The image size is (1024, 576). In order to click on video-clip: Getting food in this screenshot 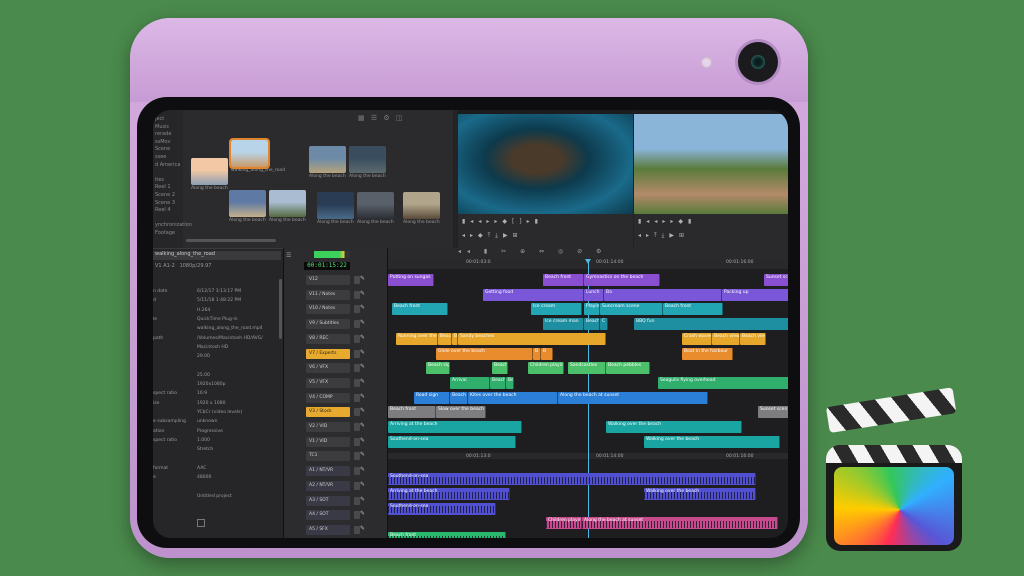, I will do `click(533, 294)`.